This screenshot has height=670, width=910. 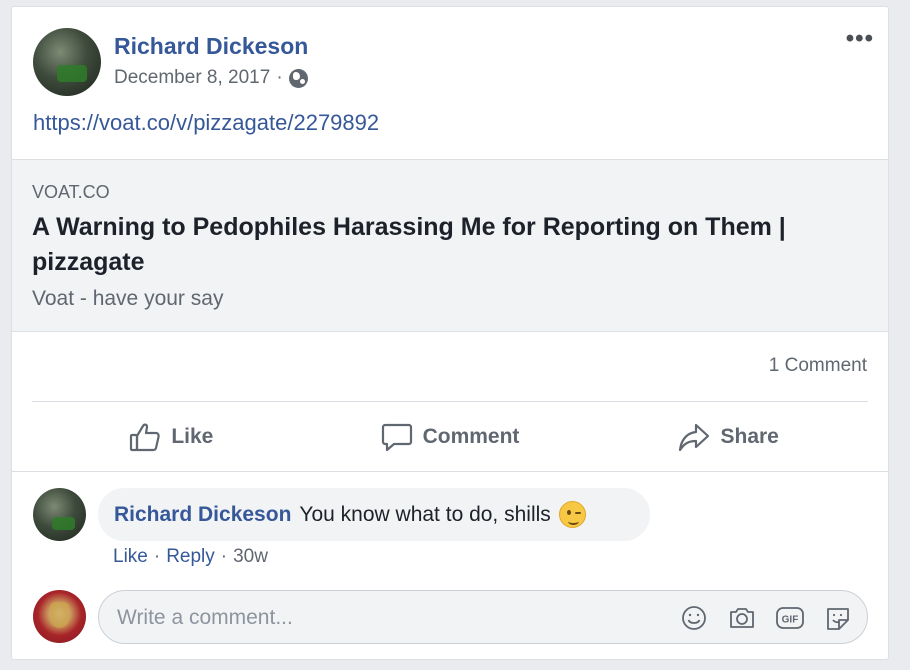 I want to click on preview-domain: VOAT.CO, so click(x=71, y=192).